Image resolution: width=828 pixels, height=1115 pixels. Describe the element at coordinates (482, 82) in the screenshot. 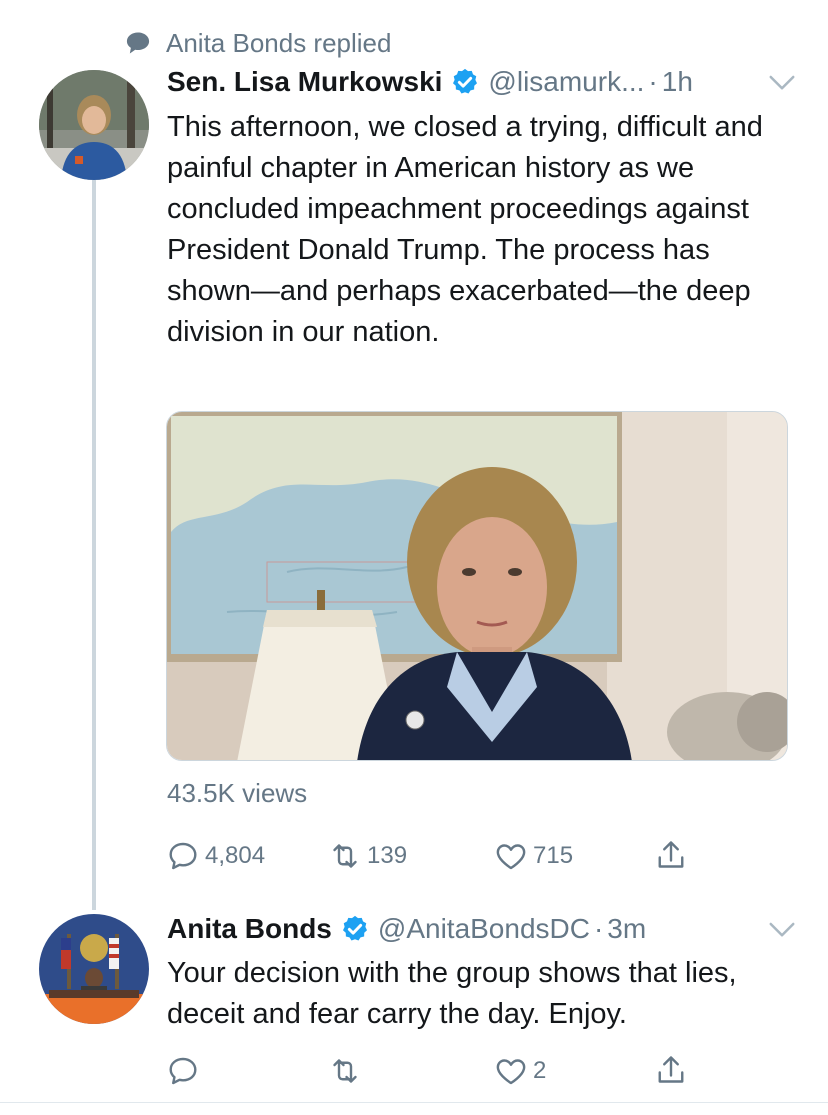

I see `tweet1-header: Sen. Lisa Murkowski @lisamurk... · 1h` at that location.